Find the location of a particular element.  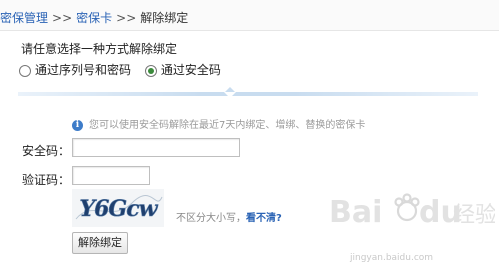

captcha-graphic: Y6Gcw is located at coordinates (118, 208).